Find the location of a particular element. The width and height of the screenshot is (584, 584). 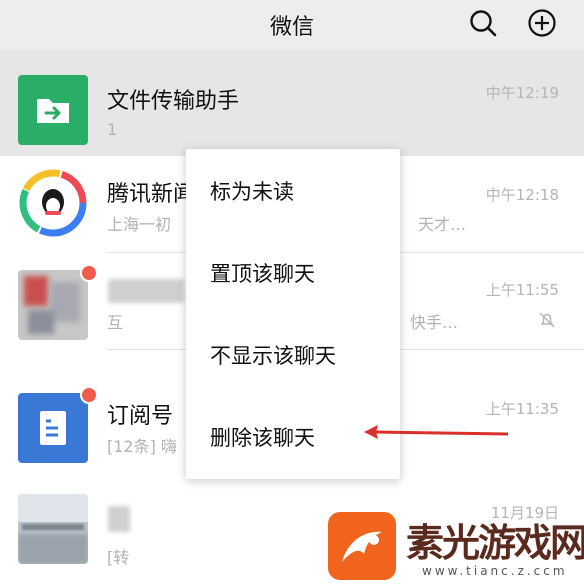

blurred-avatar is located at coordinates (53, 305).